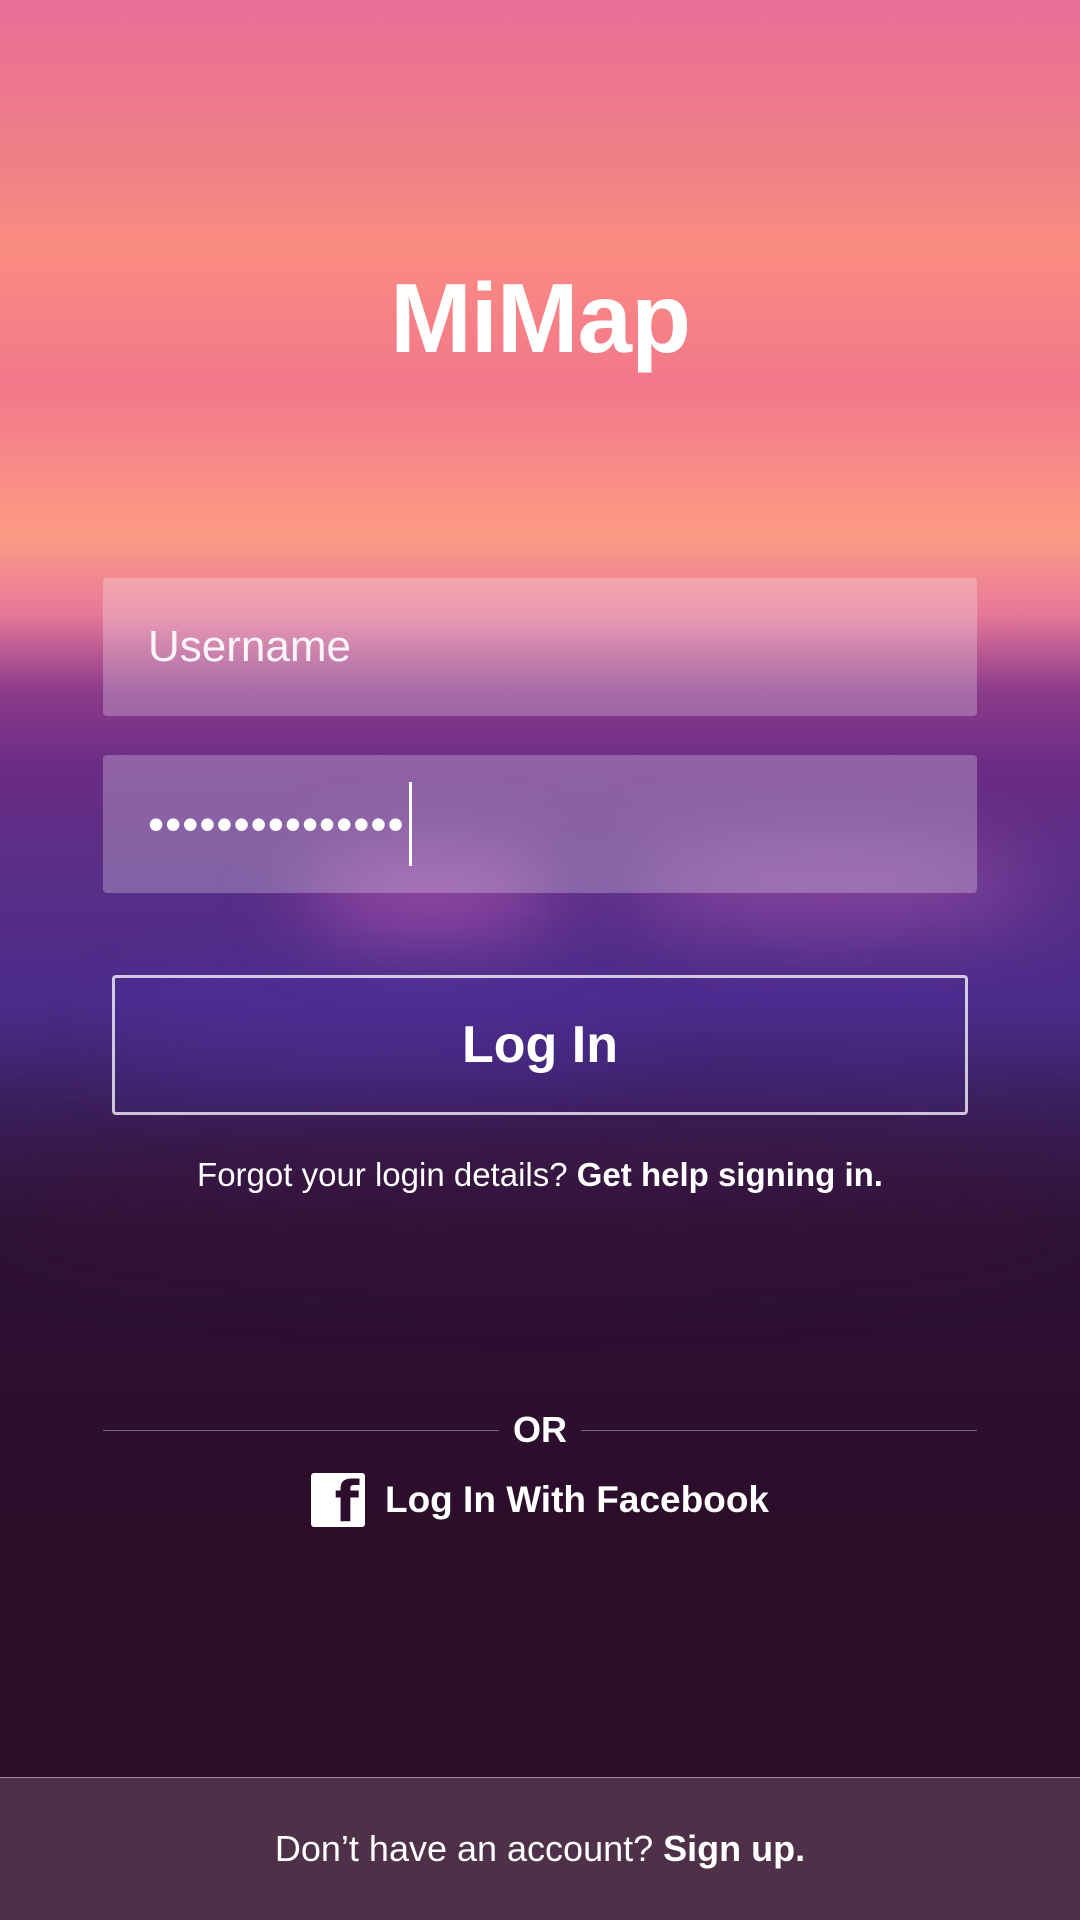 This screenshot has height=1920, width=1080. Describe the element at coordinates (337, 1500) in the screenshot. I see `facebook-icon: f` at that location.